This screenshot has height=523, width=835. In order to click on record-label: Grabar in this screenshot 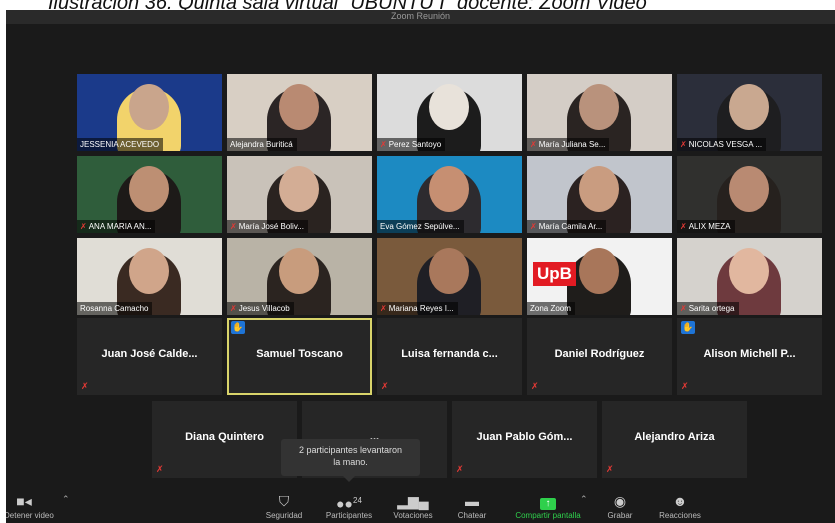, I will do `click(620, 515)`.